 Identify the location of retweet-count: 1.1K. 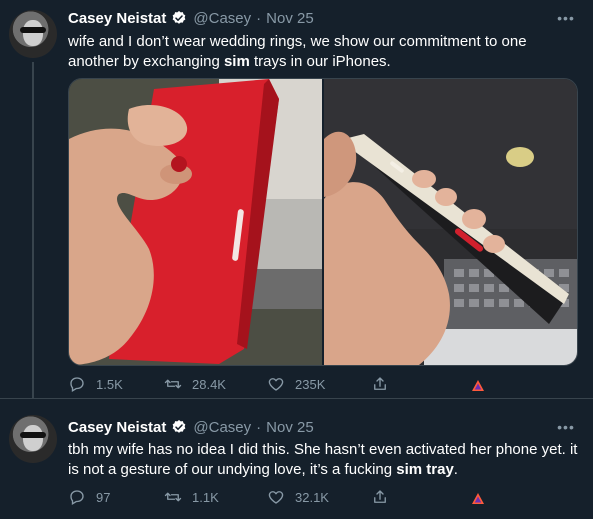
(205, 497).